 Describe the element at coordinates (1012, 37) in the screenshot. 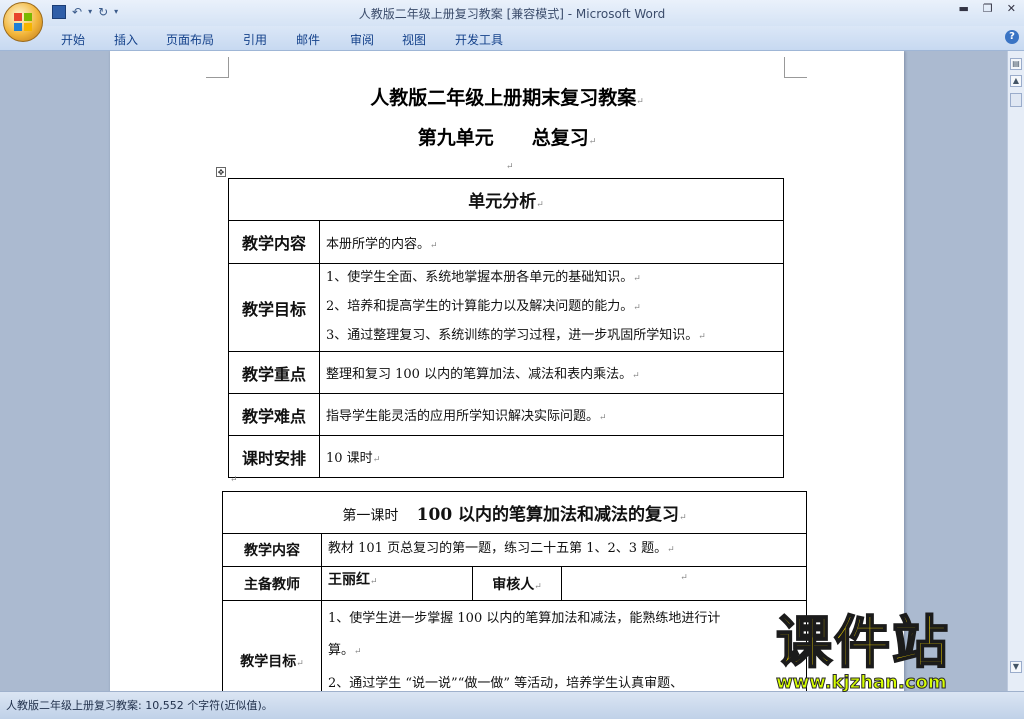

I see `help-icon: ?` at that location.